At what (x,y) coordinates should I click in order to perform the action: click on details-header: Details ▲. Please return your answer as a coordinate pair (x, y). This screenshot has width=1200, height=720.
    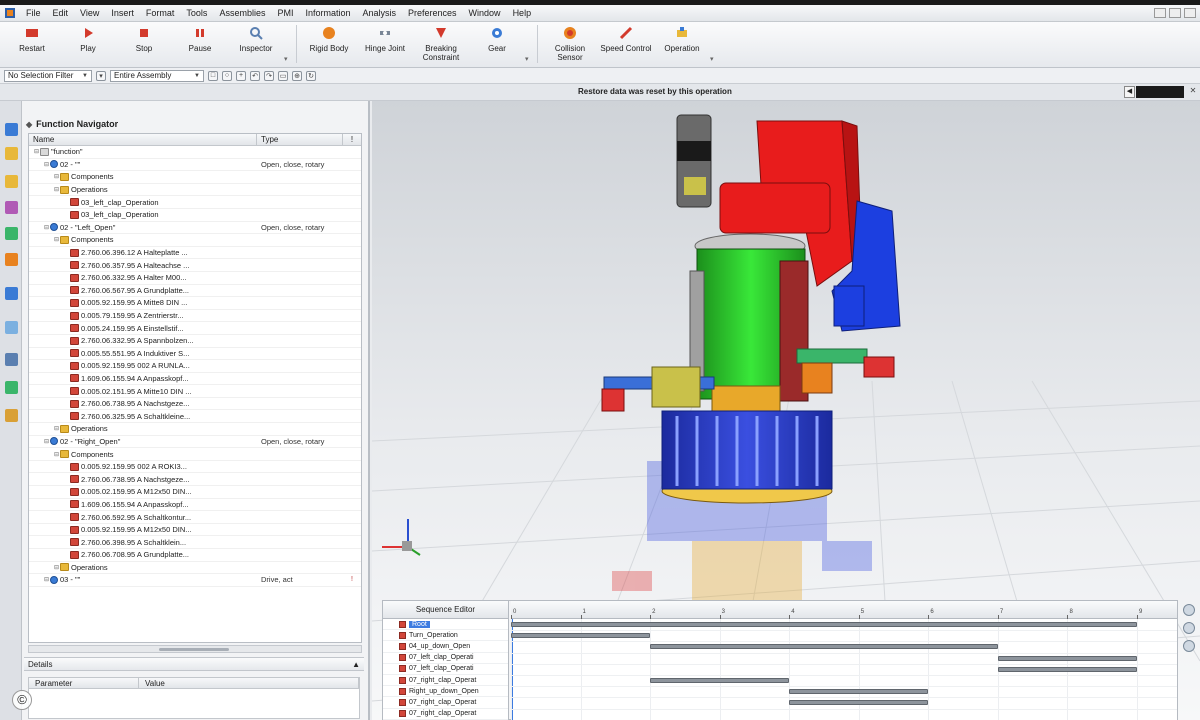
    Looking at the image, I should click on (194, 664).